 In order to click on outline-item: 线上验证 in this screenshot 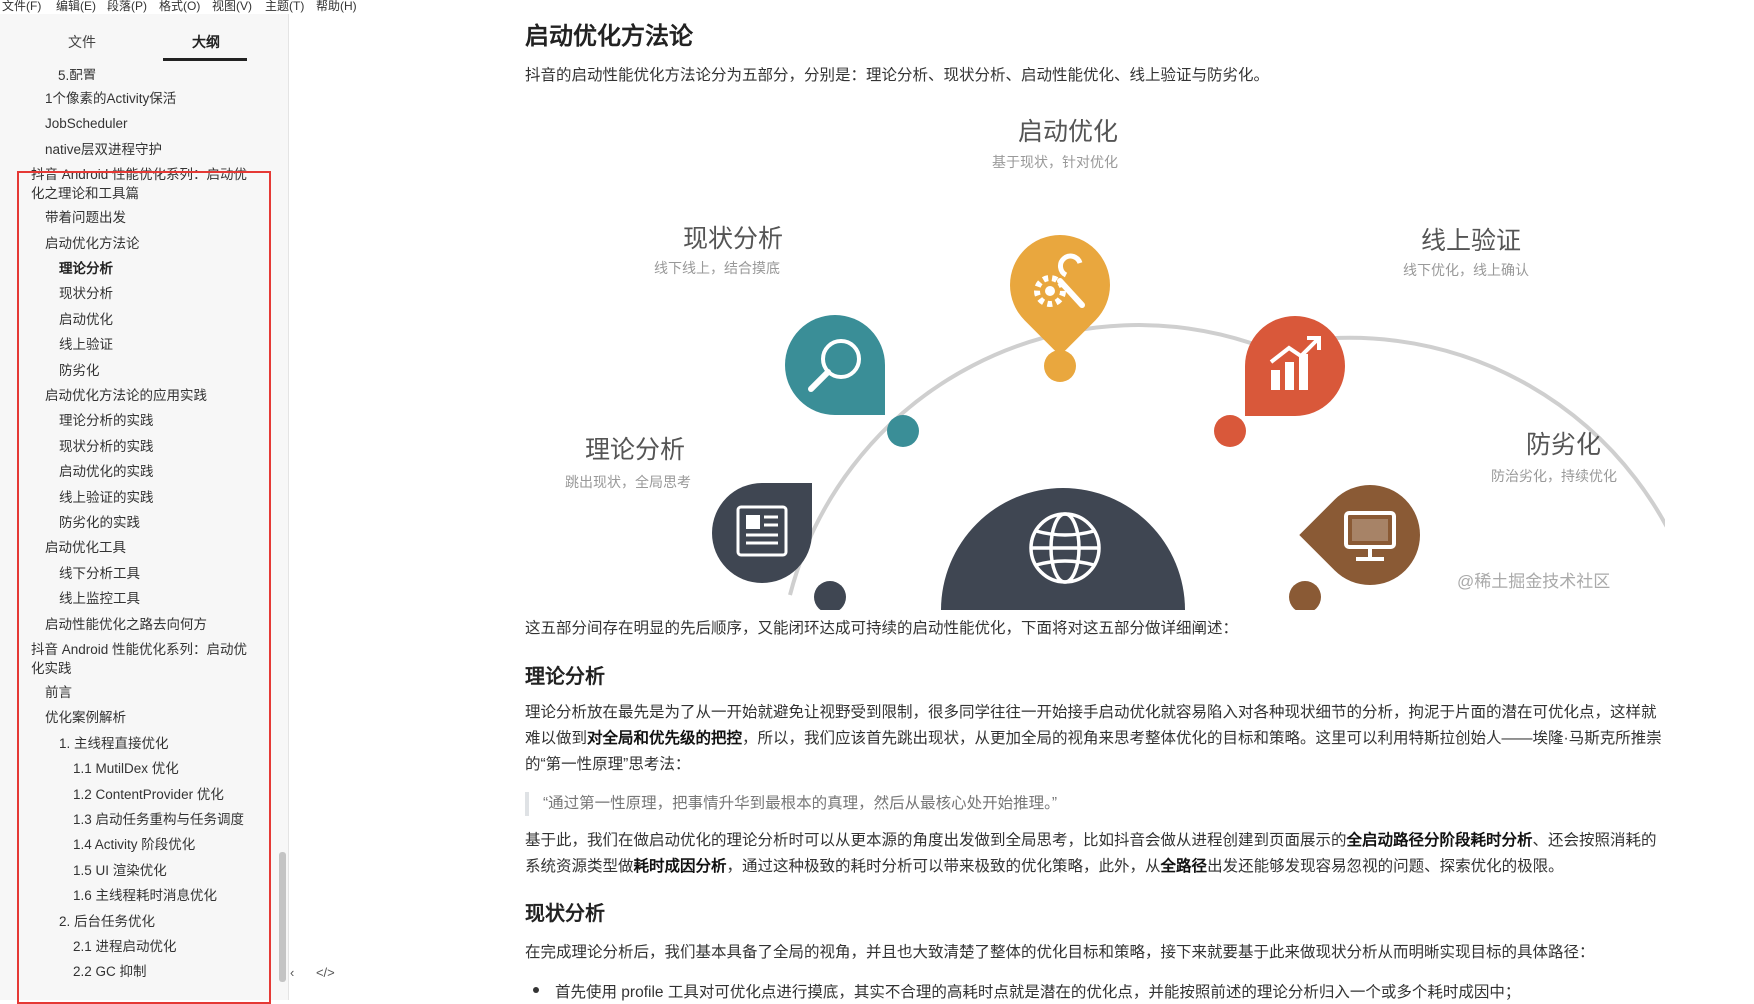, I will do `click(86, 345)`.